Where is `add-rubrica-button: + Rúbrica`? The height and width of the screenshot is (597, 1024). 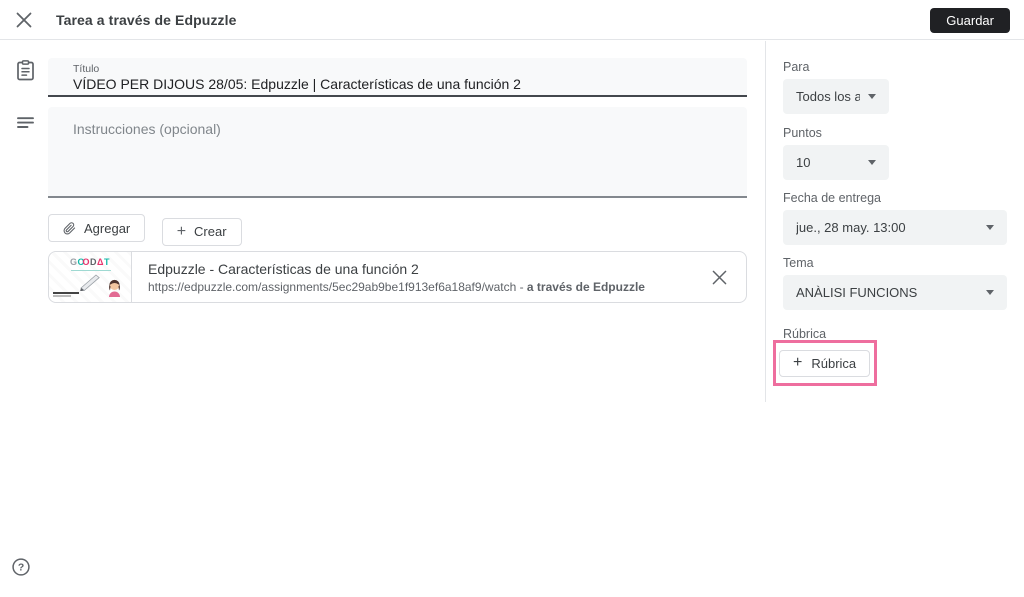
add-rubrica-button: + Rúbrica is located at coordinates (825, 363).